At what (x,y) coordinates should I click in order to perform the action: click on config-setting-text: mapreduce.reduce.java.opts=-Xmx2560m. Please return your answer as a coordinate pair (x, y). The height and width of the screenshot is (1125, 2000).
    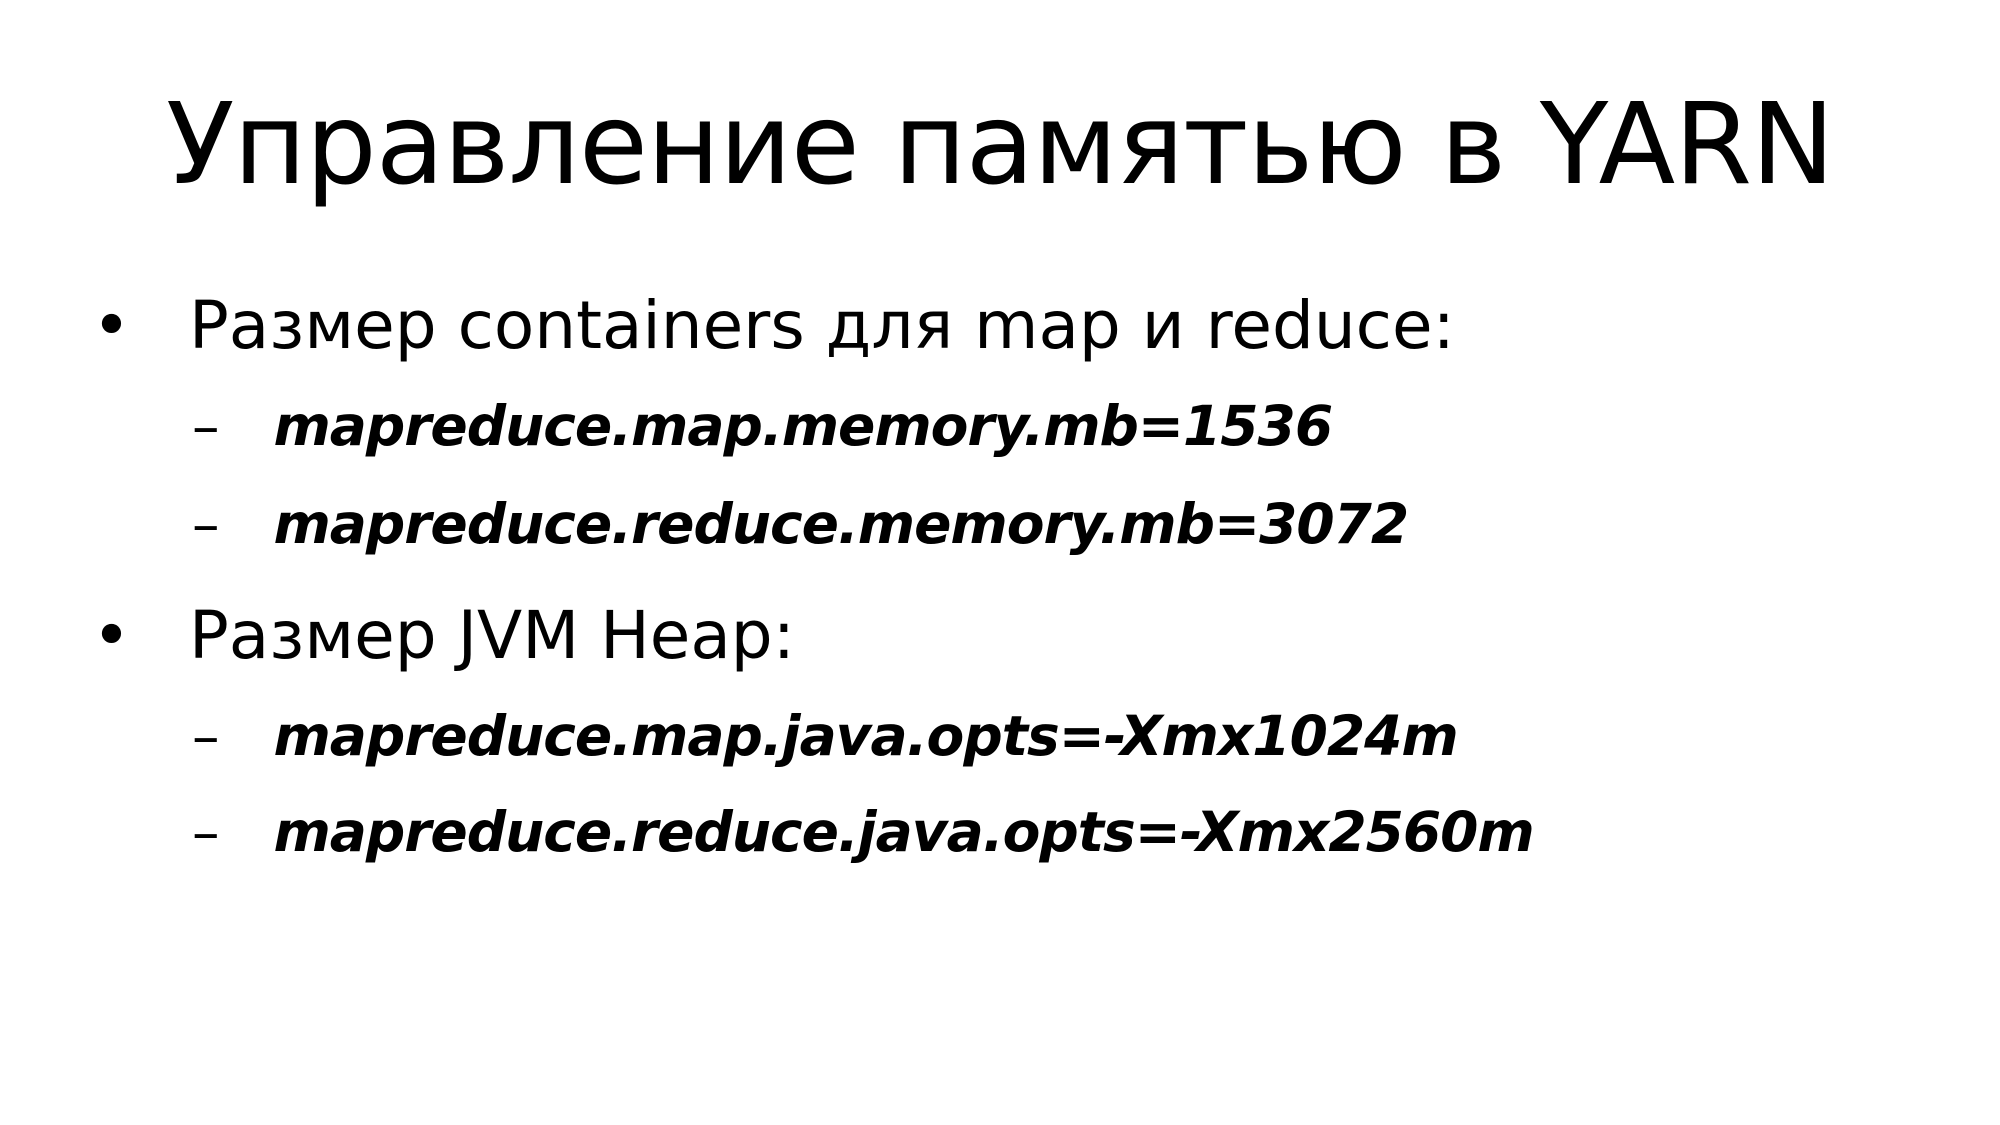
    Looking at the image, I should click on (903, 832).